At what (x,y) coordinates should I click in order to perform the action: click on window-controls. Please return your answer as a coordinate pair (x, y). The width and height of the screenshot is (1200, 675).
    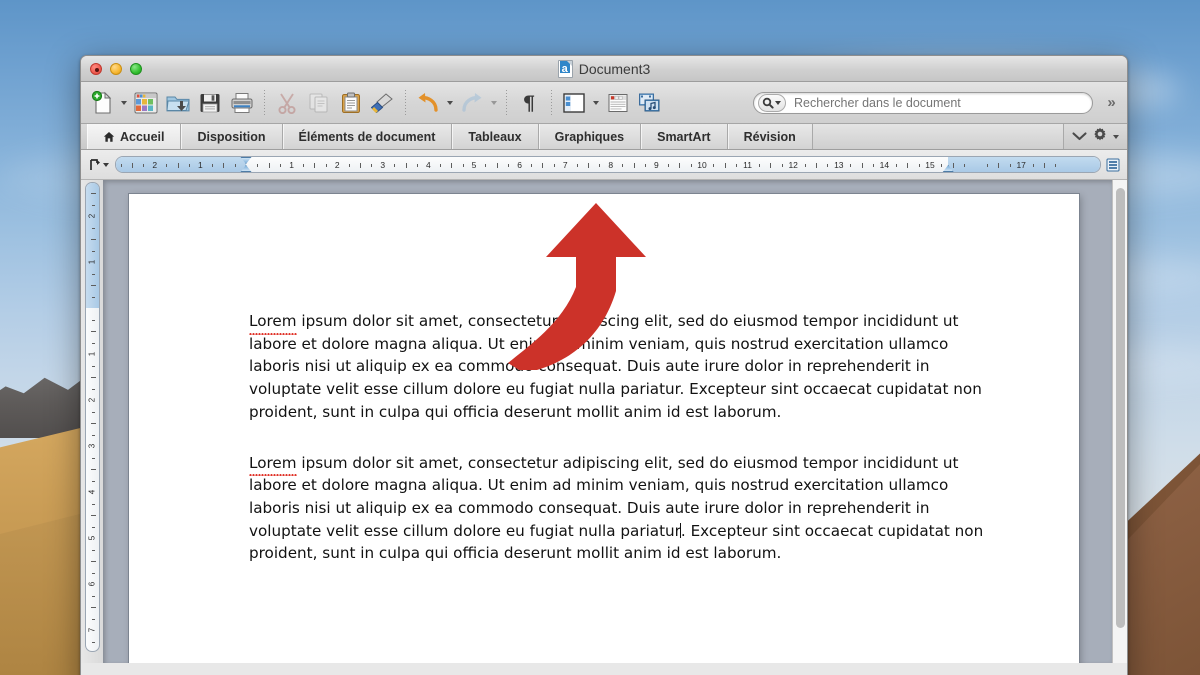
    Looking at the image, I should click on (111, 68).